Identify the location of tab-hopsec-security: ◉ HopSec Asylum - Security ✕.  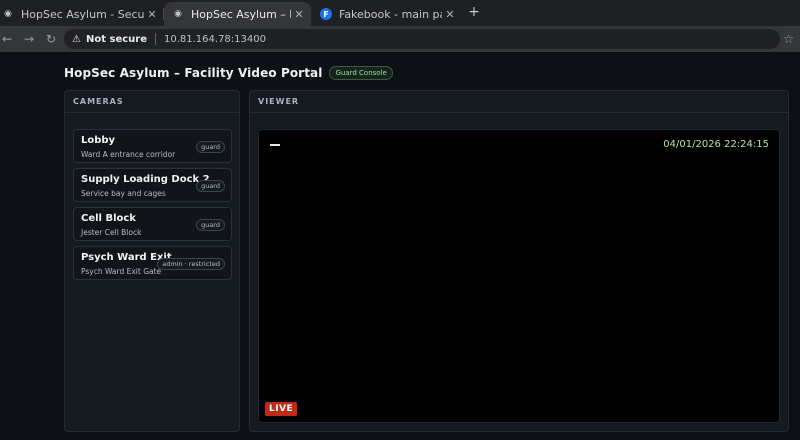
(82, 14).